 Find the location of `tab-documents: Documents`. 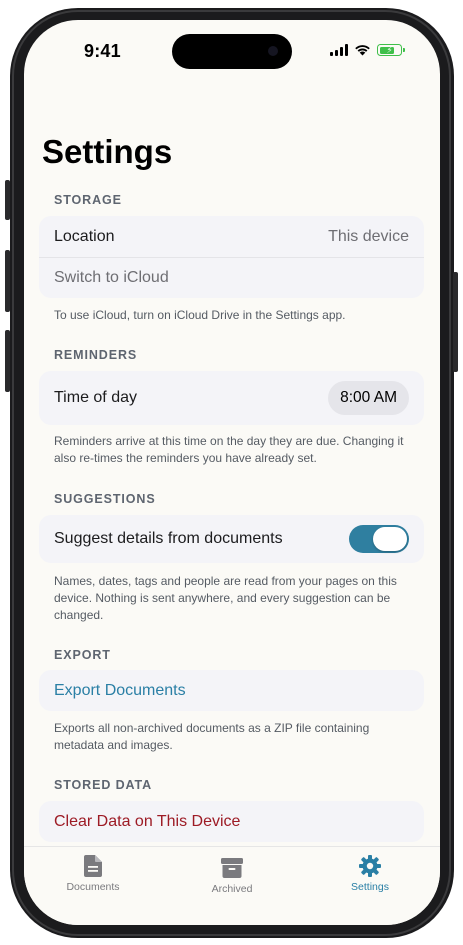

tab-documents: Documents is located at coordinates (93, 874).